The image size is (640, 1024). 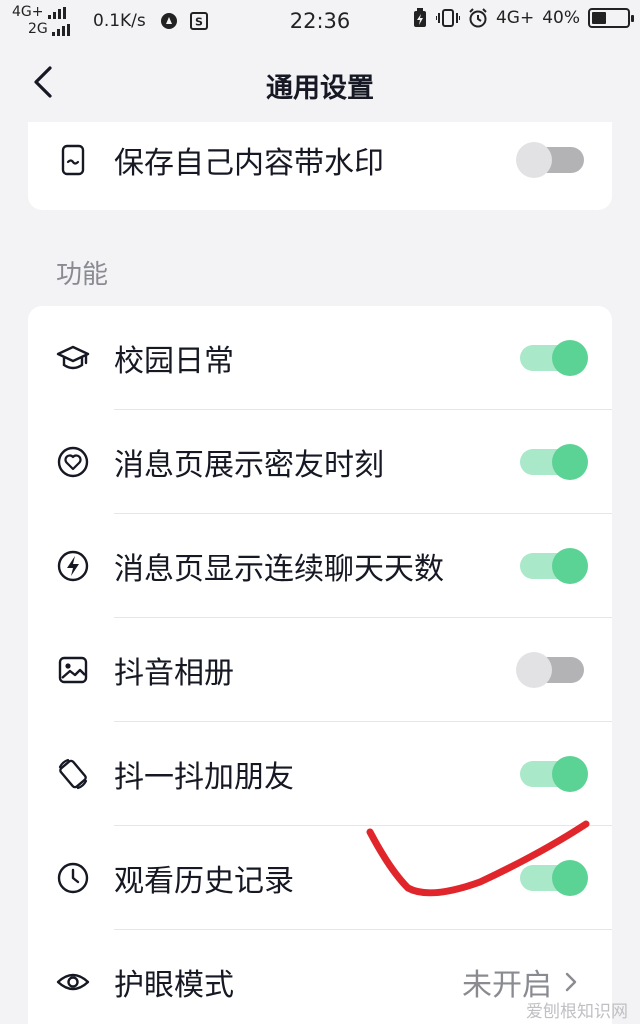 I want to click on toggle-switch-campus-daily, so click(x=554, y=358).